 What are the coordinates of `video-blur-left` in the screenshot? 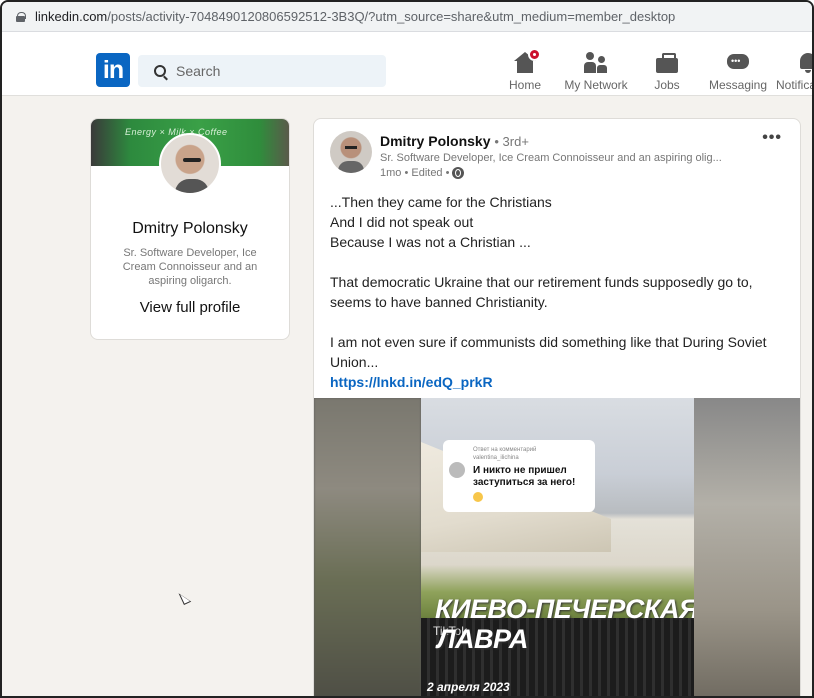 It's located at (367, 547).